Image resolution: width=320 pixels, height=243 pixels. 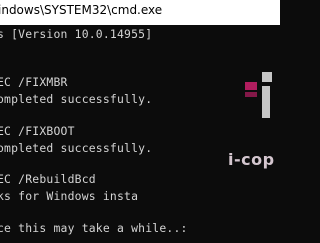 I want to click on console-line: EC /FIXBOOT, so click(x=37, y=131).